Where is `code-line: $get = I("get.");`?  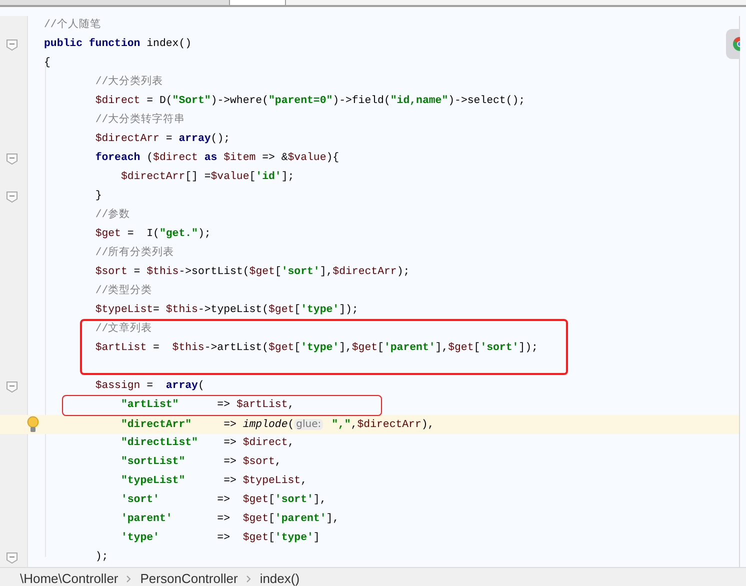 code-line: $get = I("get."); is located at coordinates (153, 234).